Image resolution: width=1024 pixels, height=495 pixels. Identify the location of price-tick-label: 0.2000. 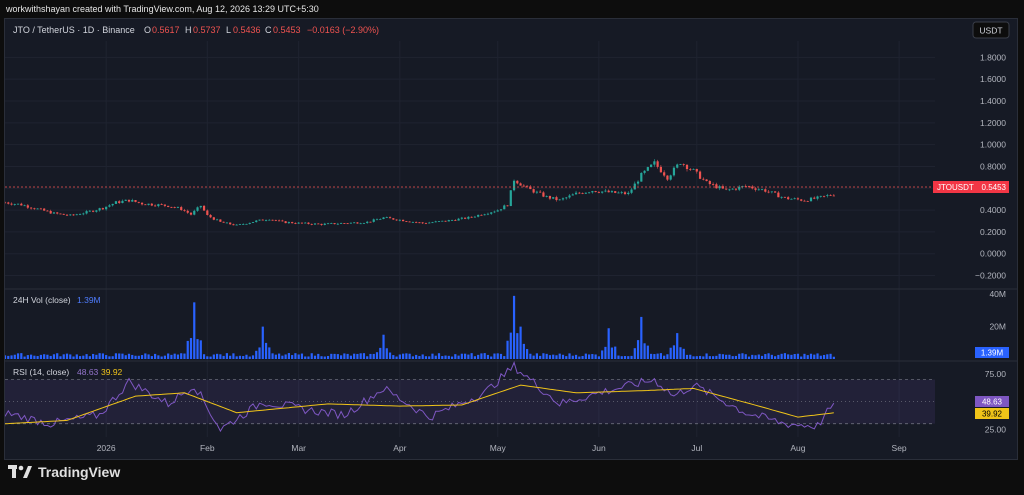
(993, 232).